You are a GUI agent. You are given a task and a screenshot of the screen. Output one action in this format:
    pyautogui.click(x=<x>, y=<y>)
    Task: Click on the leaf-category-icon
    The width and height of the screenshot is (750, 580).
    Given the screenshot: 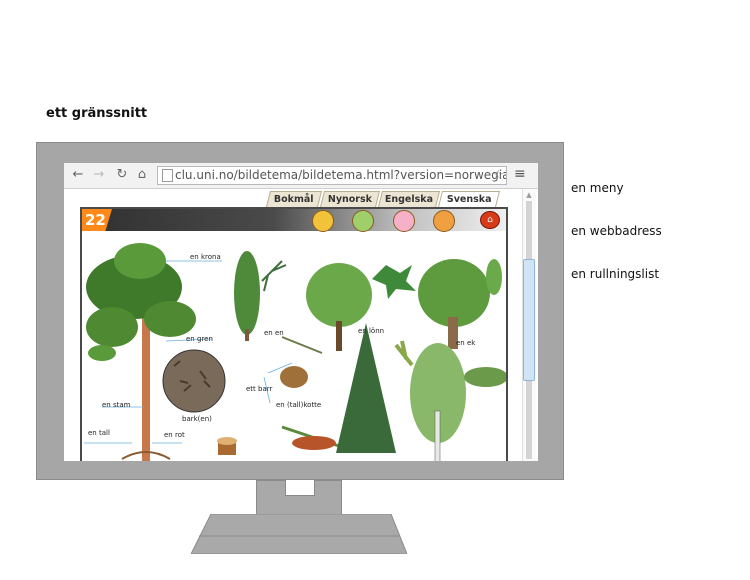 What is the action you would take?
    pyautogui.click(x=363, y=221)
    